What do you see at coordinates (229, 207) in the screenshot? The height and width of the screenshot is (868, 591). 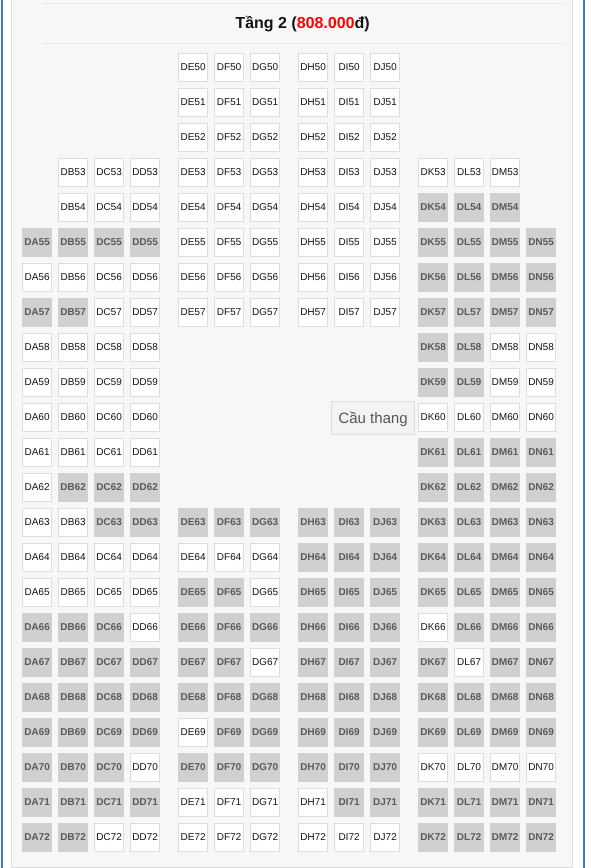 I see `seat: DF54` at bounding box center [229, 207].